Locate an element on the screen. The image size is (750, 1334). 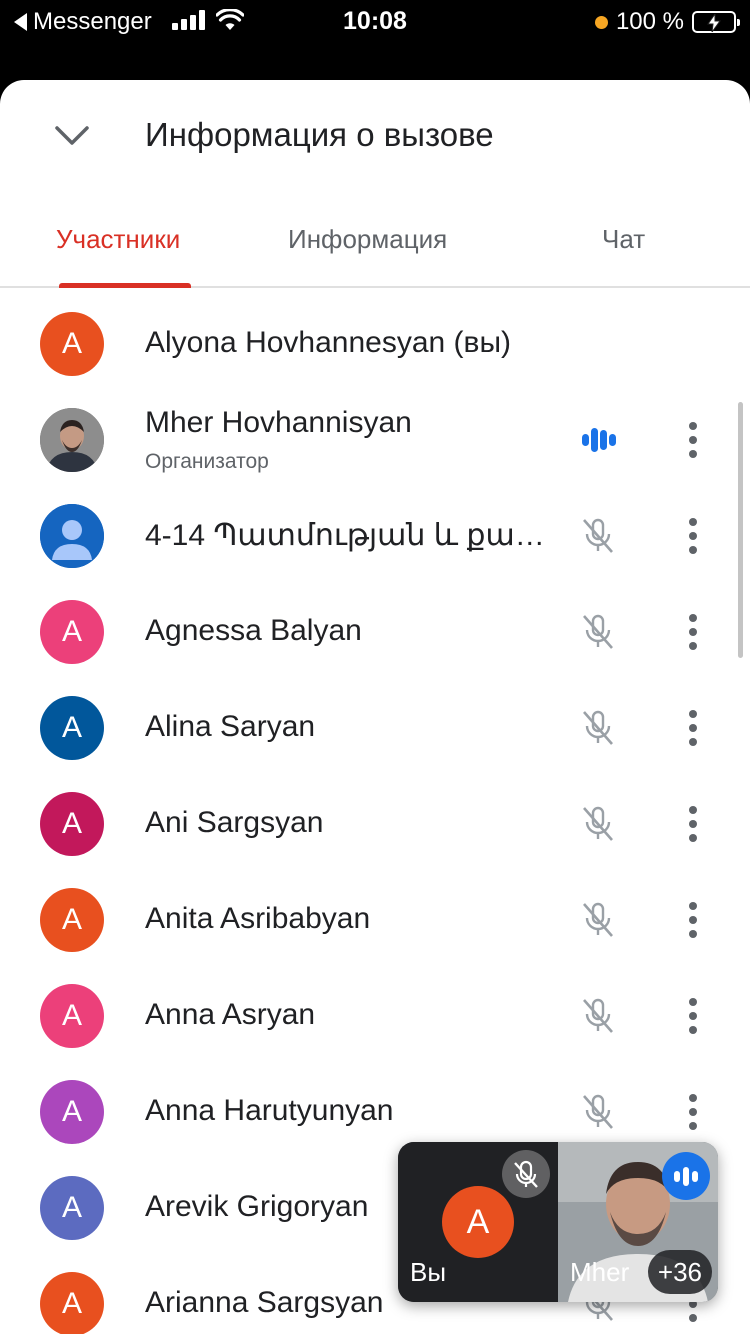
speaker-tile: Mher +36 is located at coordinates (638, 1222).